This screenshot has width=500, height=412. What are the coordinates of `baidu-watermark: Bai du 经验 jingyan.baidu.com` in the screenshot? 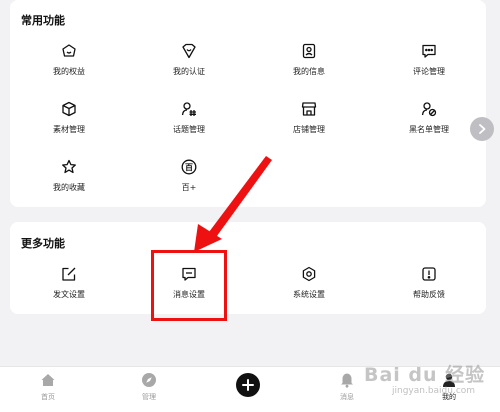 It's located at (429, 382).